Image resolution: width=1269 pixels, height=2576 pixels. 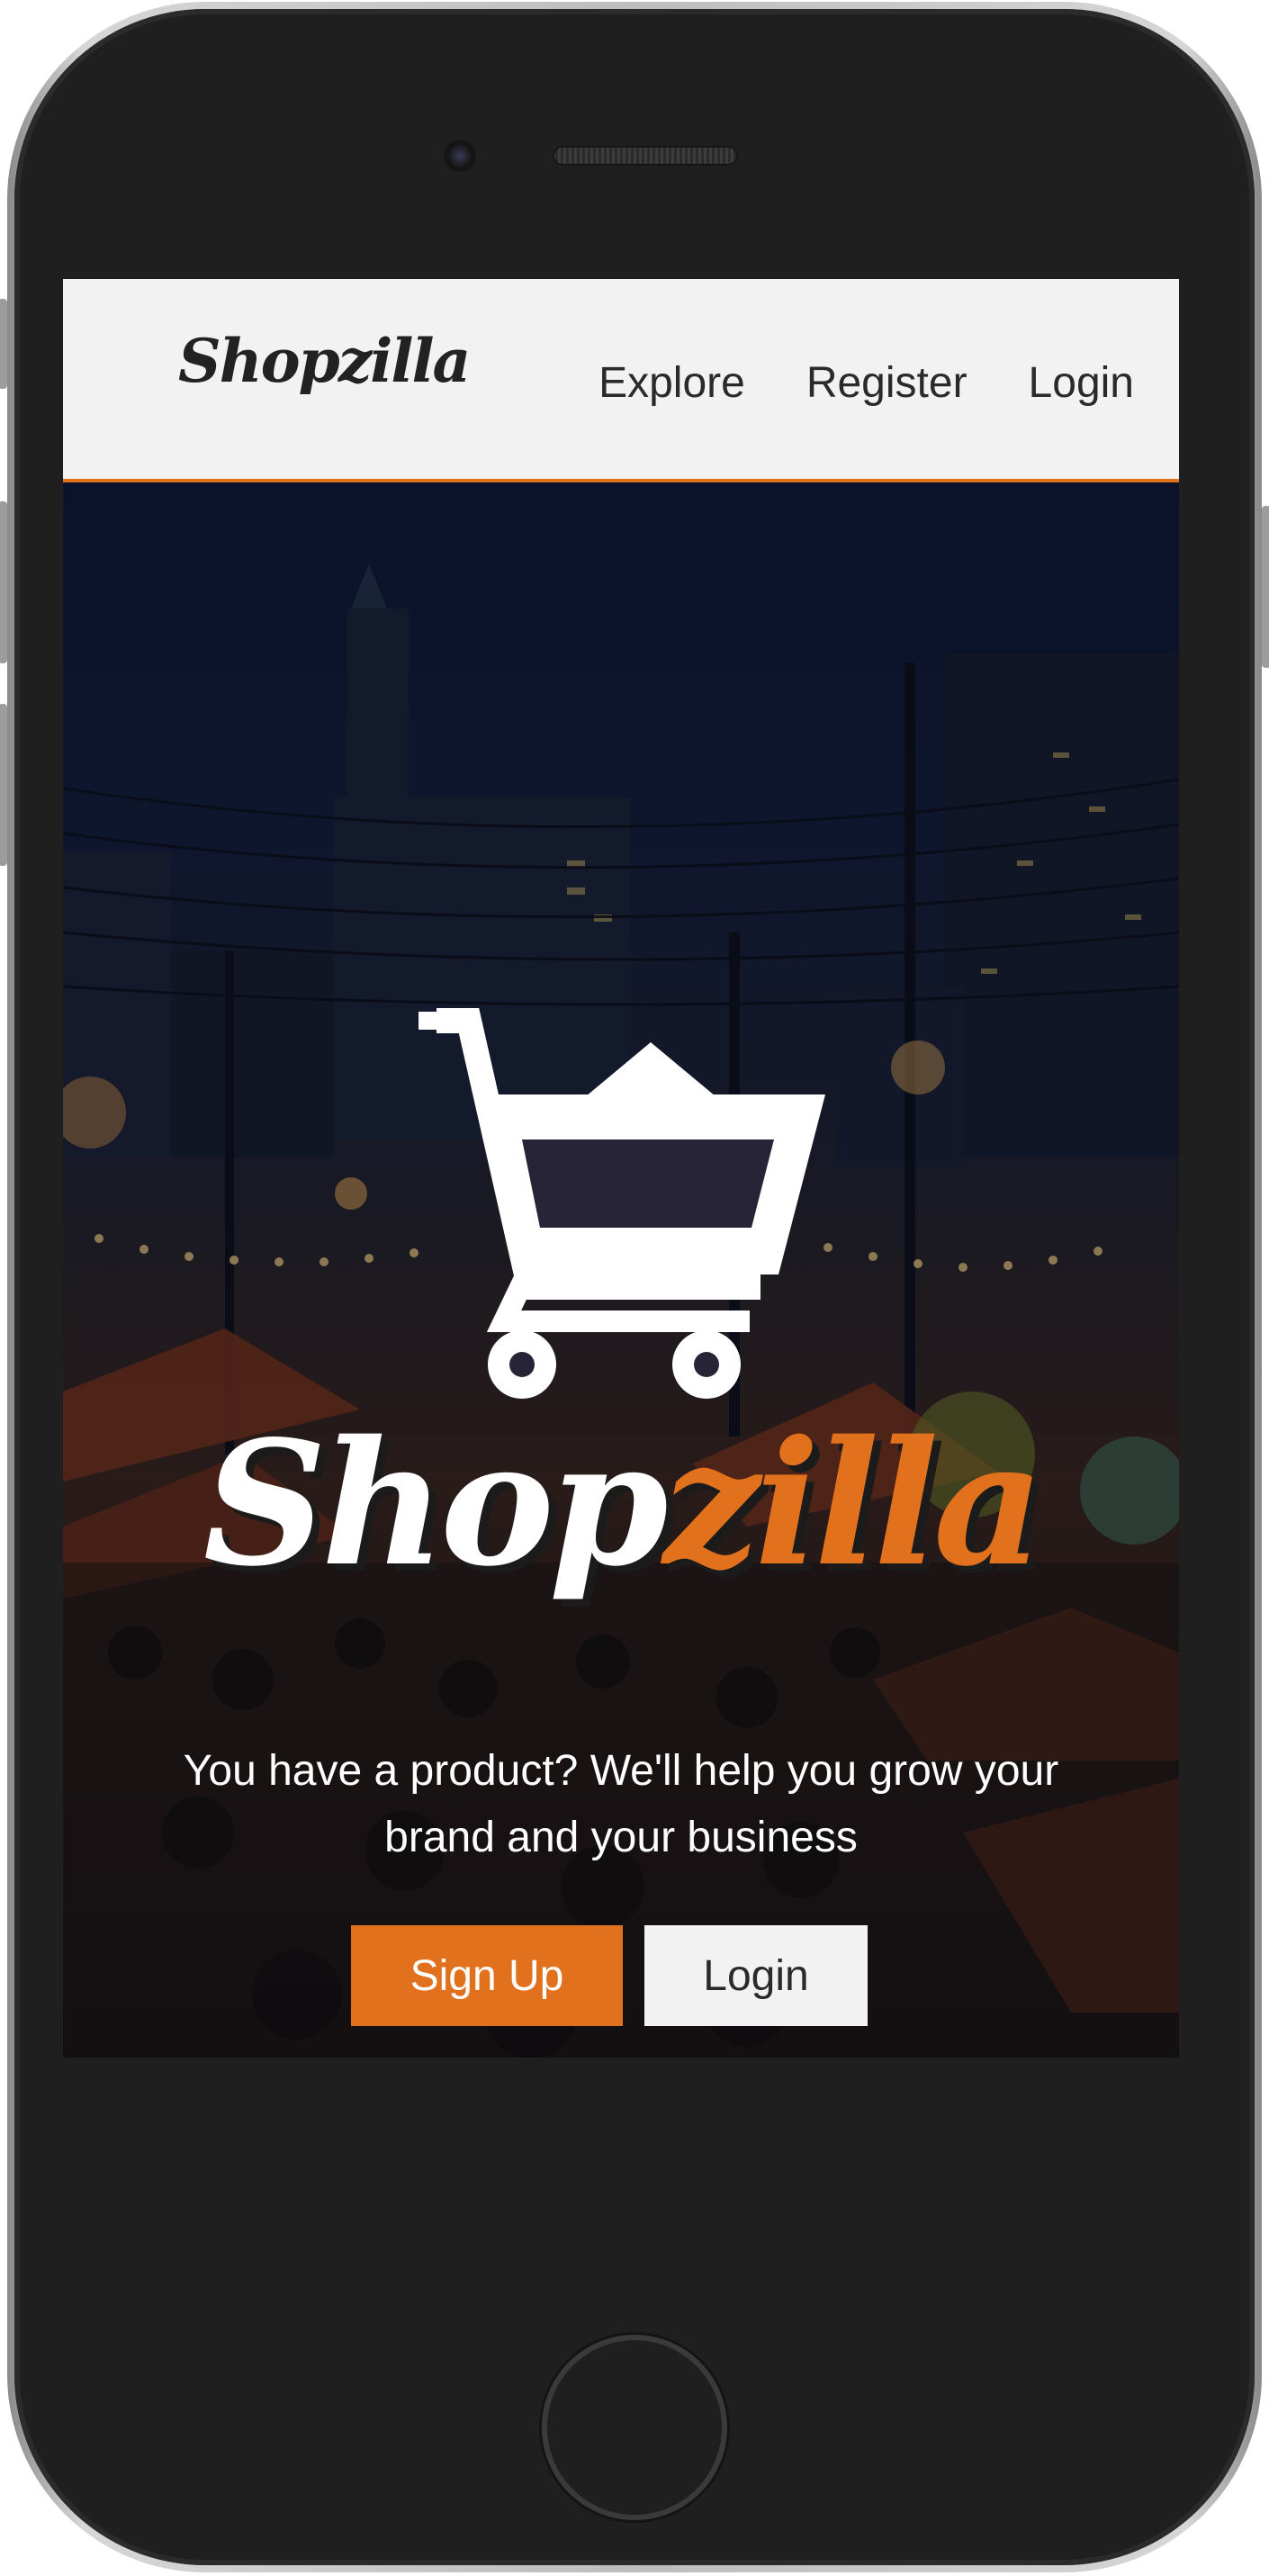 What do you see at coordinates (4, 344) in the screenshot?
I see `mute-switch` at bounding box center [4, 344].